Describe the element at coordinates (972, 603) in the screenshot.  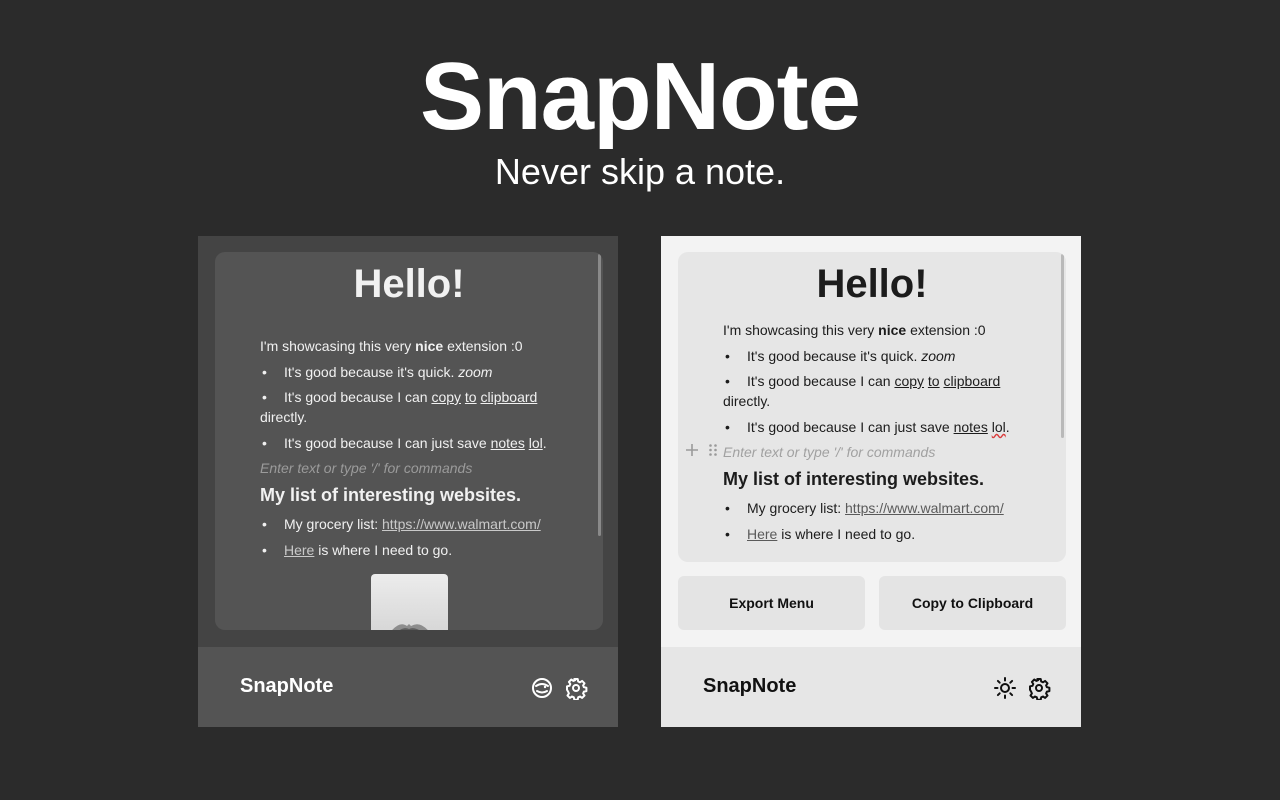
I see `copy-to-clipboard-button: Copy to Clipboard` at that location.